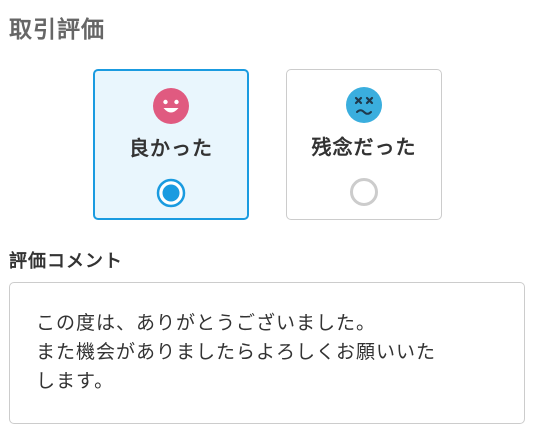 This screenshot has height=431, width=534. Describe the element at coordinates (57, 30) in the screenshot. I see `page-title: 取引評価` at that location.